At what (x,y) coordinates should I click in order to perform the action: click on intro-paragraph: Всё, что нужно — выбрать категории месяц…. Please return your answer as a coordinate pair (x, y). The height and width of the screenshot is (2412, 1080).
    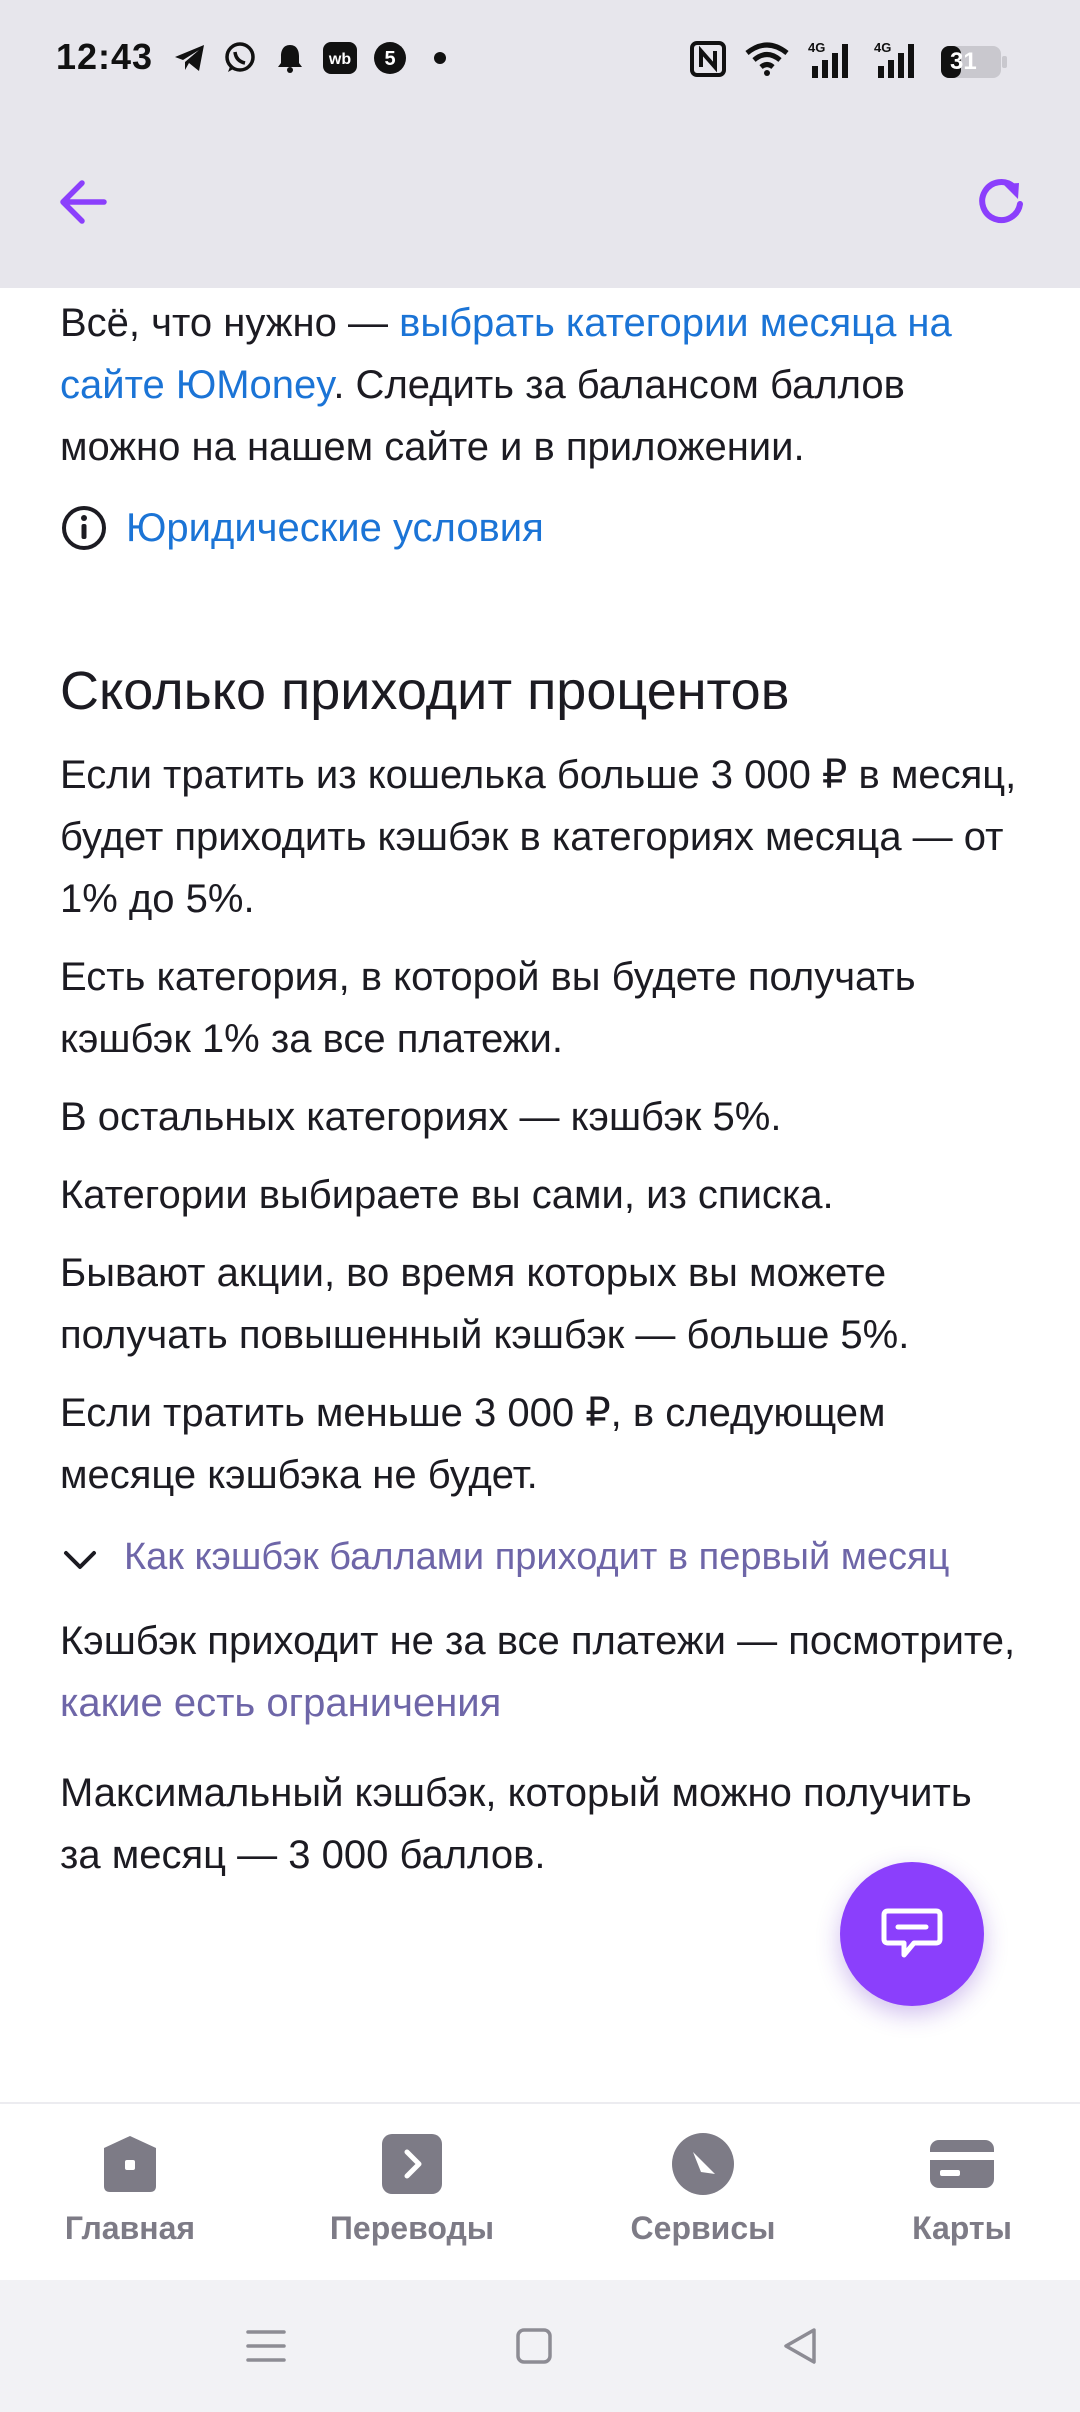
    Looking at the image, I should click on (540, 385).